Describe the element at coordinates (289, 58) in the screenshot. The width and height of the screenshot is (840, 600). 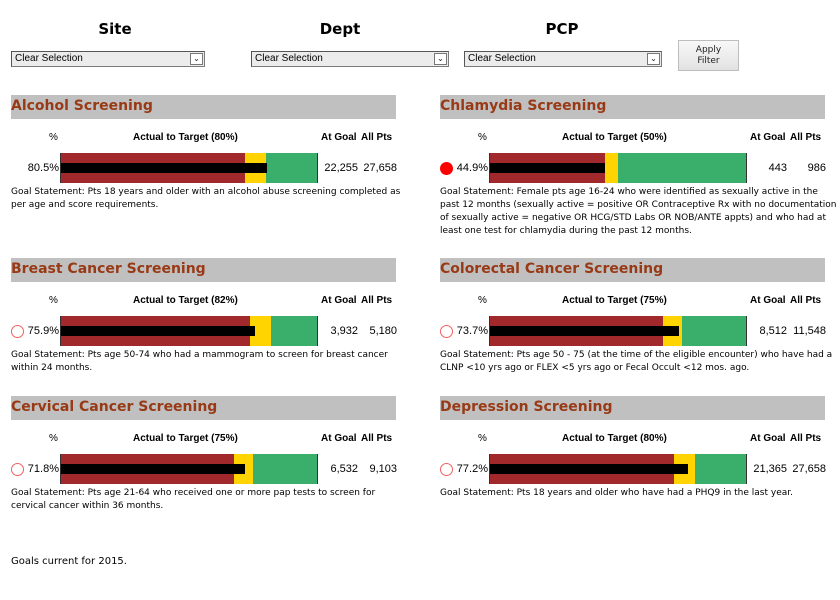
I see `dept-select-value: Clear Selection` at that location.